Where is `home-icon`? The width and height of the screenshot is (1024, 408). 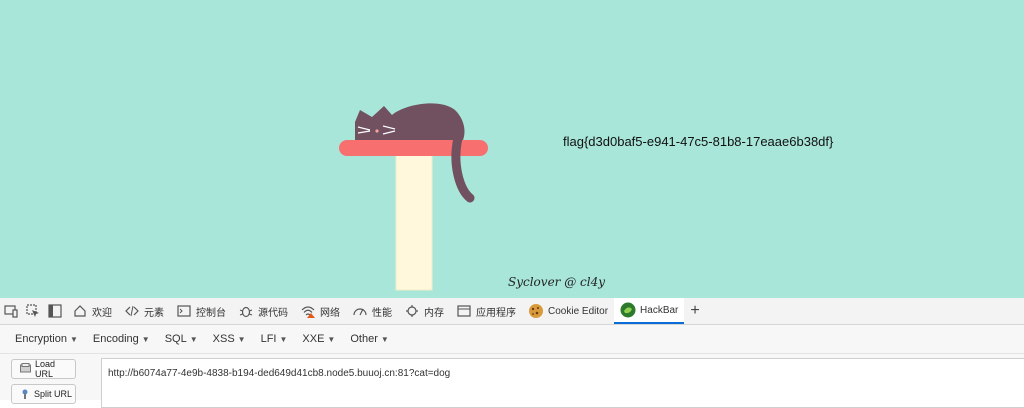 home-icon is located at coordinates (80, 311).